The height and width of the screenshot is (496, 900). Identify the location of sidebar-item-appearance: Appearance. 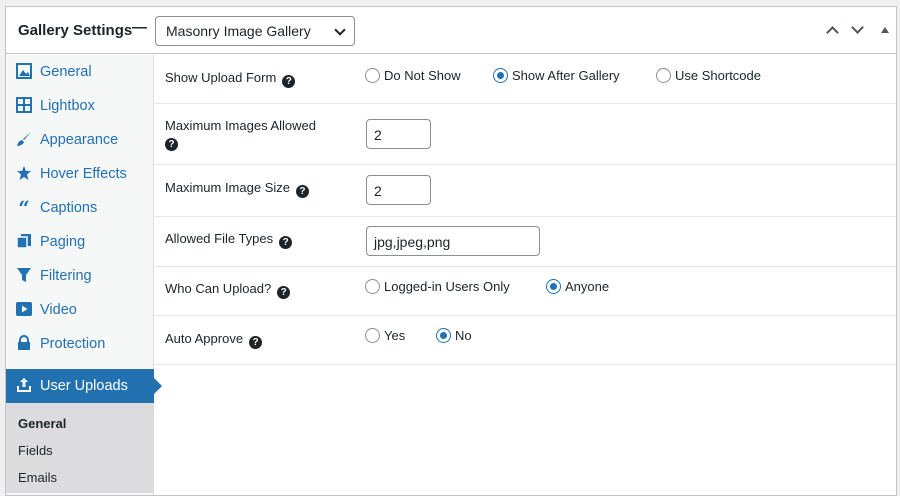
(80, 140).